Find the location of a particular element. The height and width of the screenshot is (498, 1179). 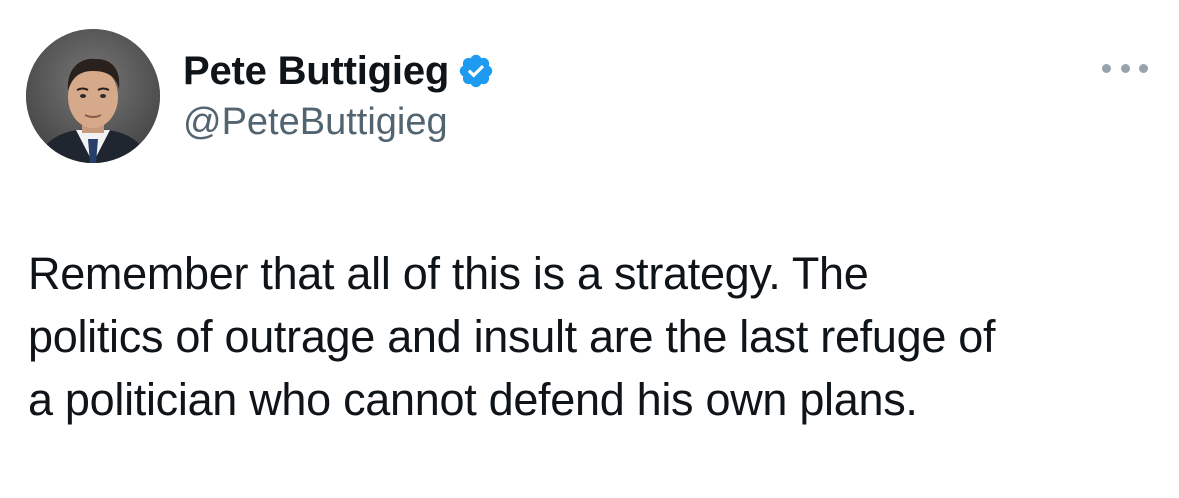

more-options-icon is located at coordinates (1125, 68).